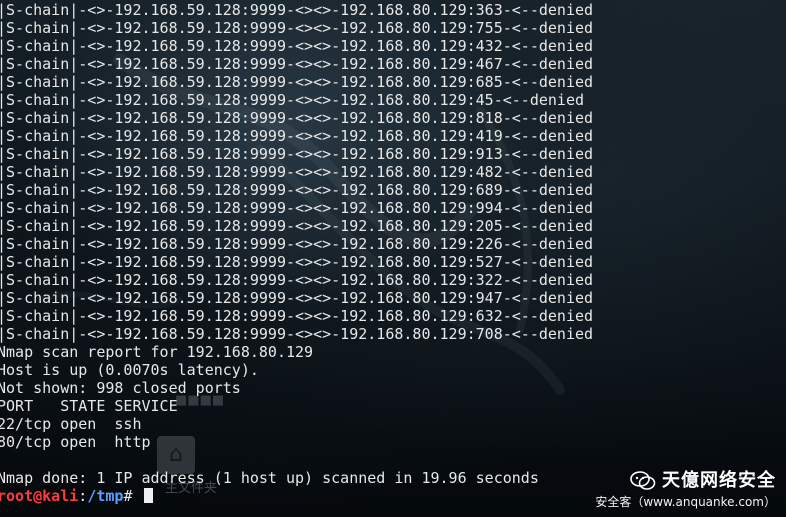  Describe the element at coordinates (157, 352) in the screenshot. I see `terminal-output-line: Nmap scan report for 192.168.80.129` at that location.